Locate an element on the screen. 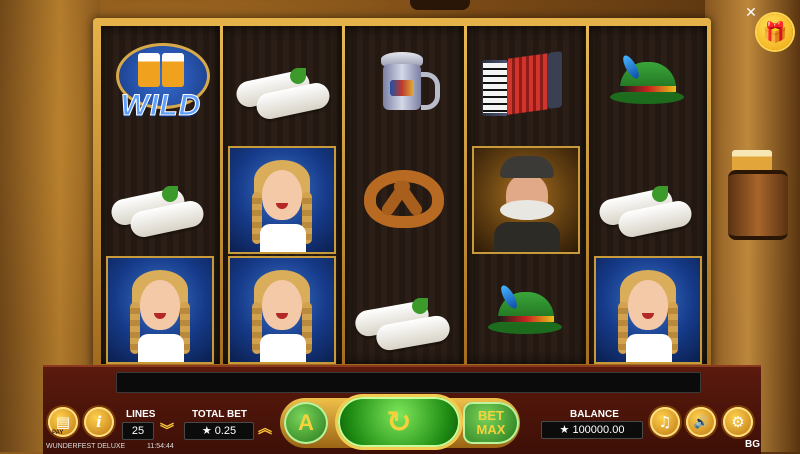  music-note-icon: ♫ is located at coordinates (665, 422).